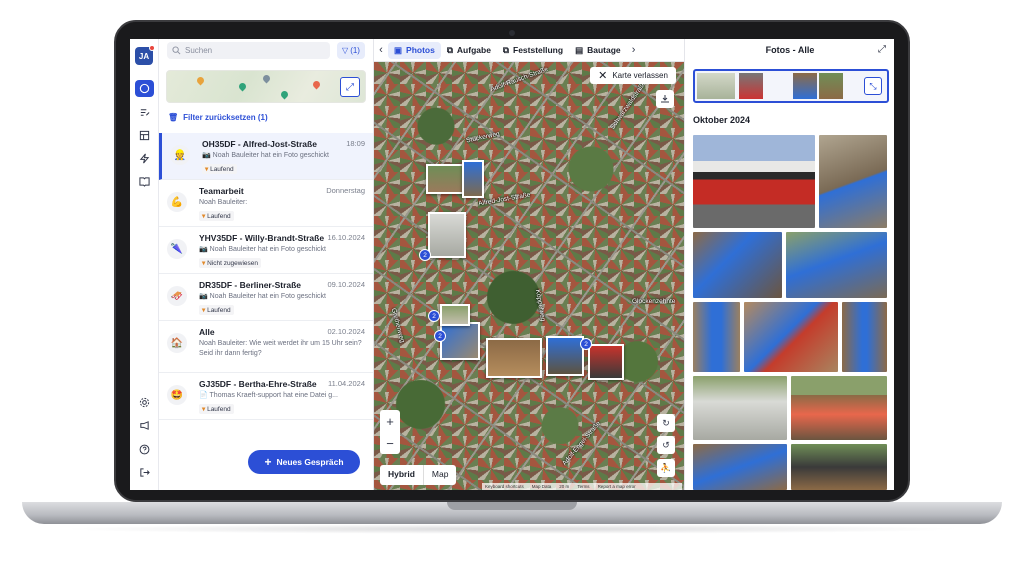  I want to click on collapse-icon: ⤡, so click(873, 86).